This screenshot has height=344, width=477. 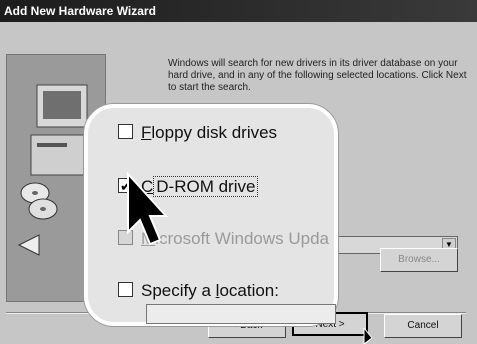 I want to click on specify-location-checkbox, so click(x=125, y=290).